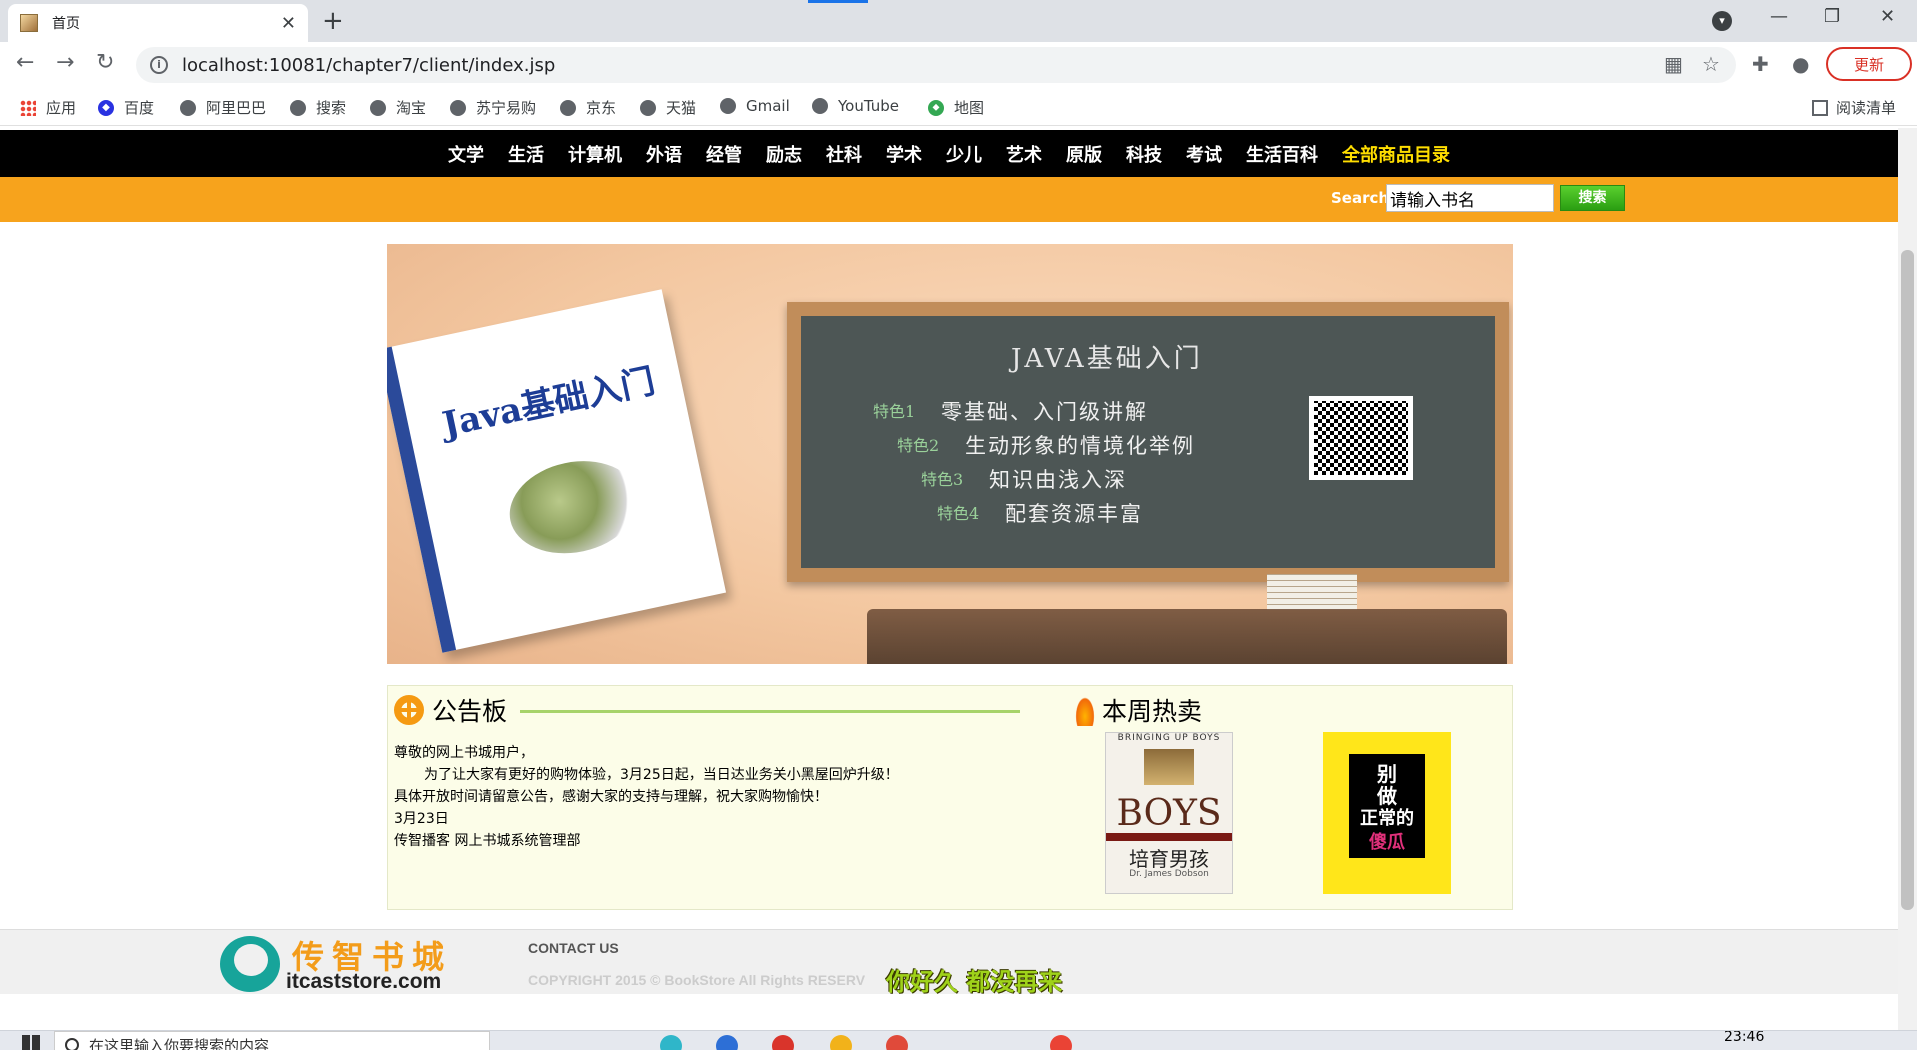 This screenshot has height=1050, width=1917. I want to click on book-author: Dr. James Dobson, so click(1169, 874).